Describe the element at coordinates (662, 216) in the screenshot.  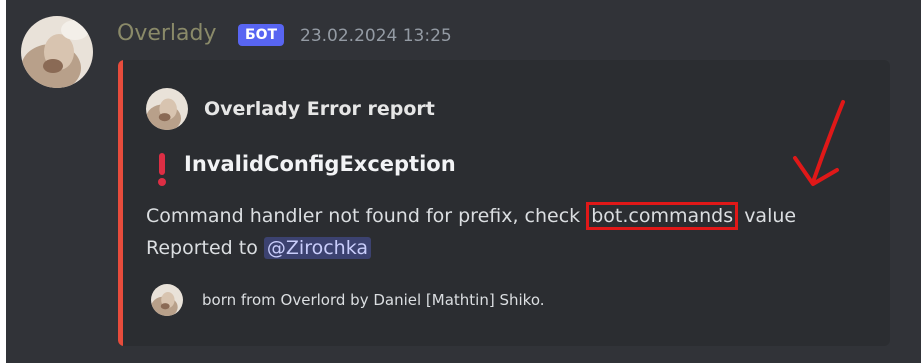
I see `config-key-highlight: bot.commands` at that location.